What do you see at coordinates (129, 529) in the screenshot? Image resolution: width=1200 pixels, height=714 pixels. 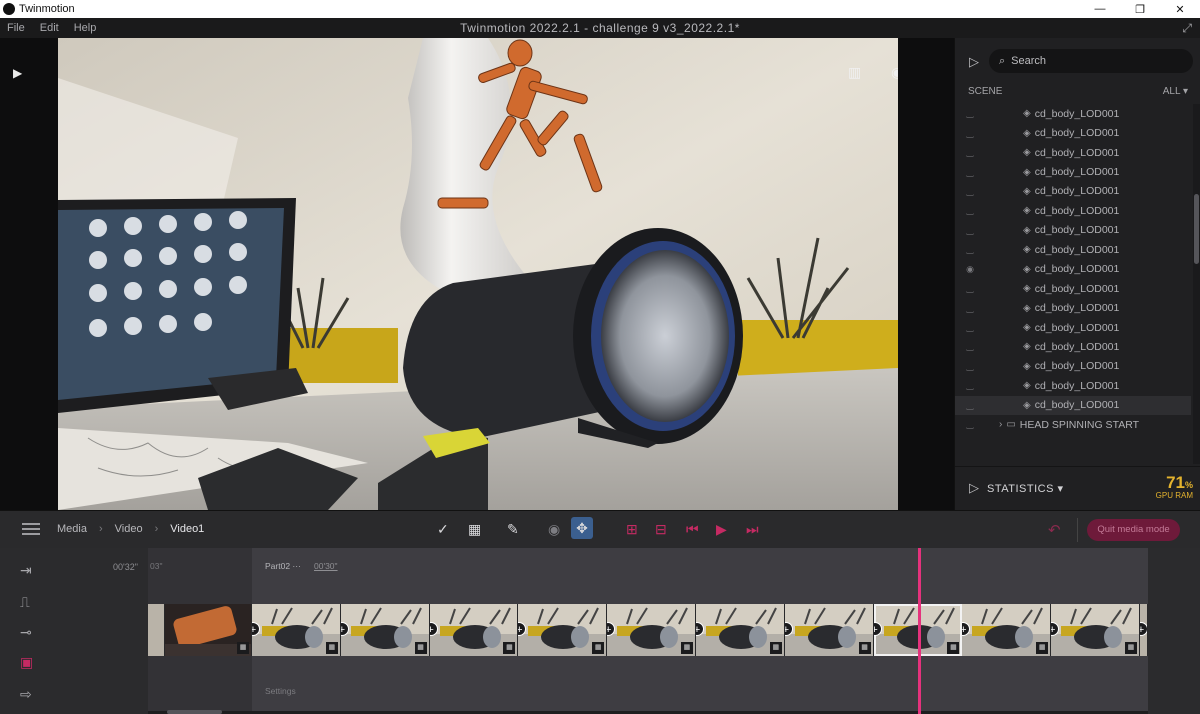 I see `breadcrumb-video: Video` at bounding box center [129, 529].